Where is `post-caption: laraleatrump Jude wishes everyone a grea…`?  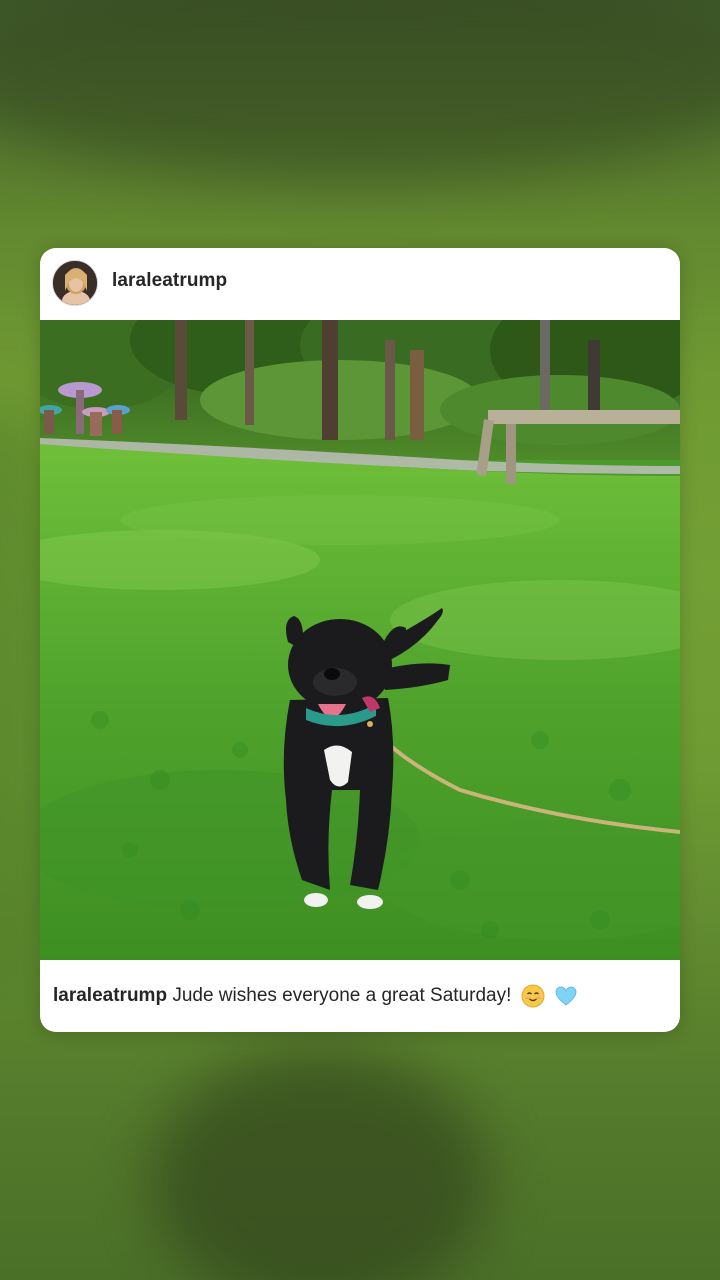 post-caption: laraleatrump Jude wishes everyone a grea… is located at coordinates (360, 996).